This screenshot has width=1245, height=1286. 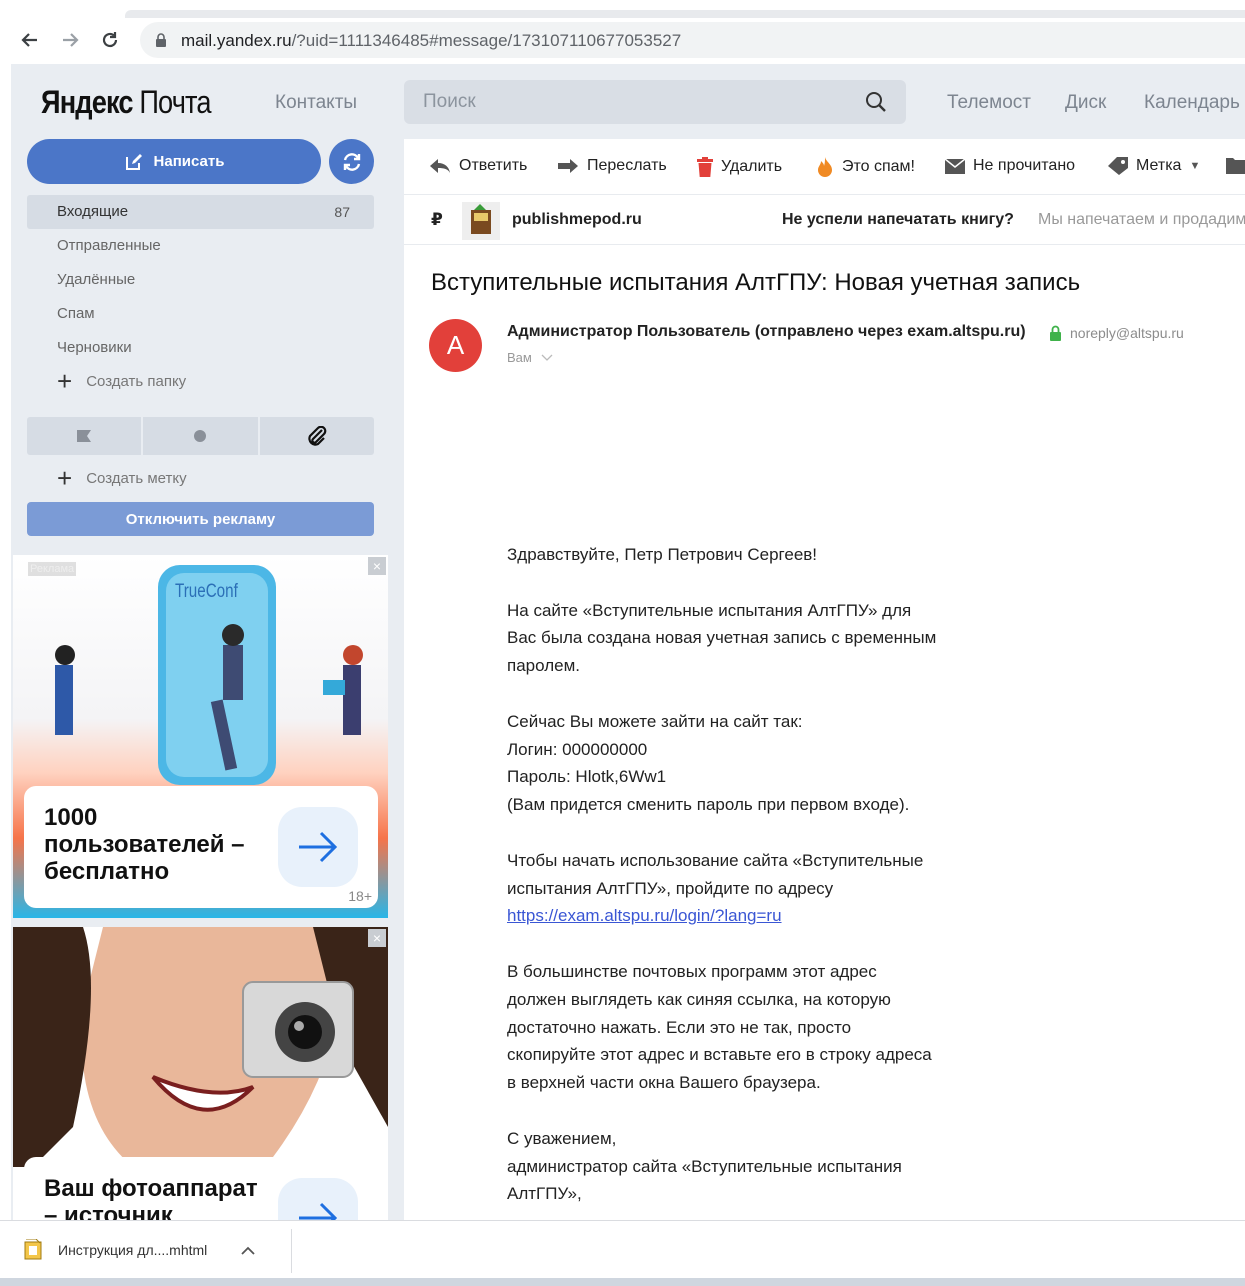 What do you see at coordinates (739, 167) in the screenshot?
I see `delete-button: Удалить` at bounding box center [739, 167].